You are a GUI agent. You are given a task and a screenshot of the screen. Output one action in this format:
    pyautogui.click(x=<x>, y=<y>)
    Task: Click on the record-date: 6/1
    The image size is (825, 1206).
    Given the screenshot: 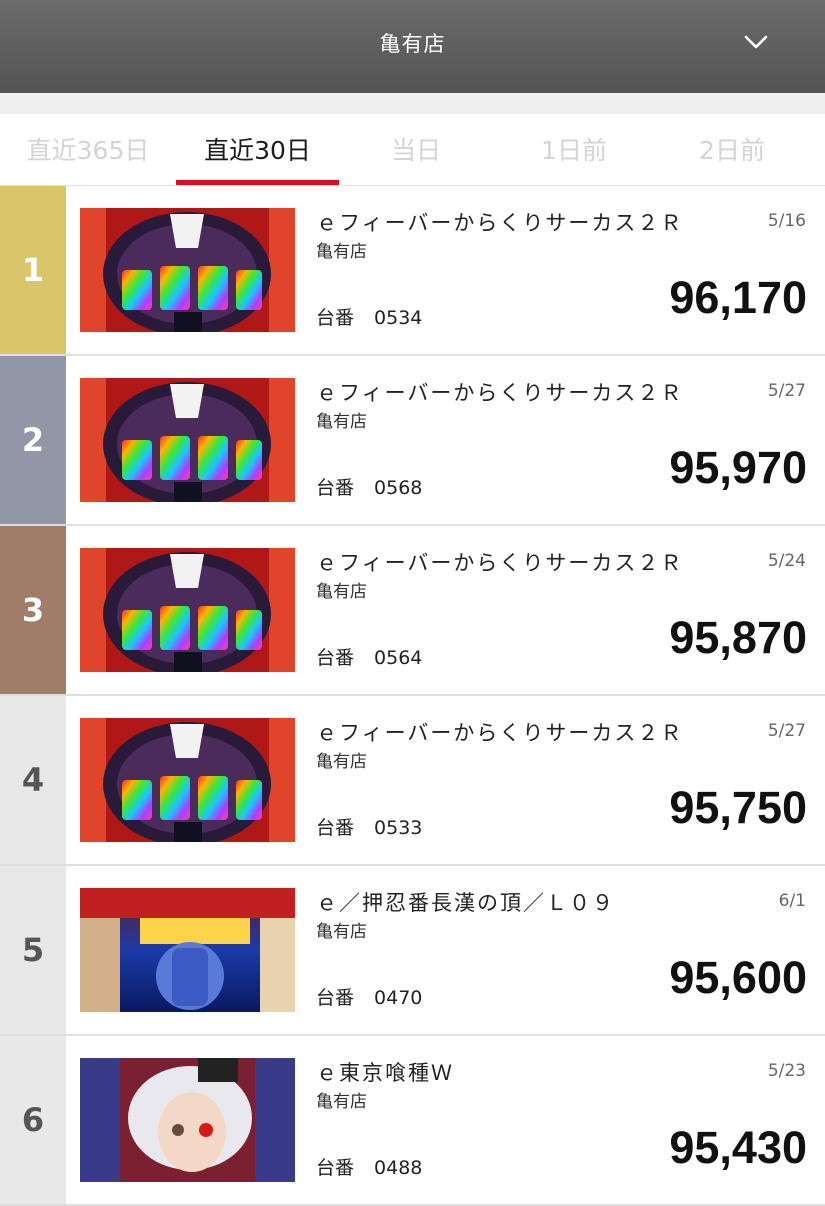 What is the action you would take?
    pyautogui.click(x=792, y=901)
    